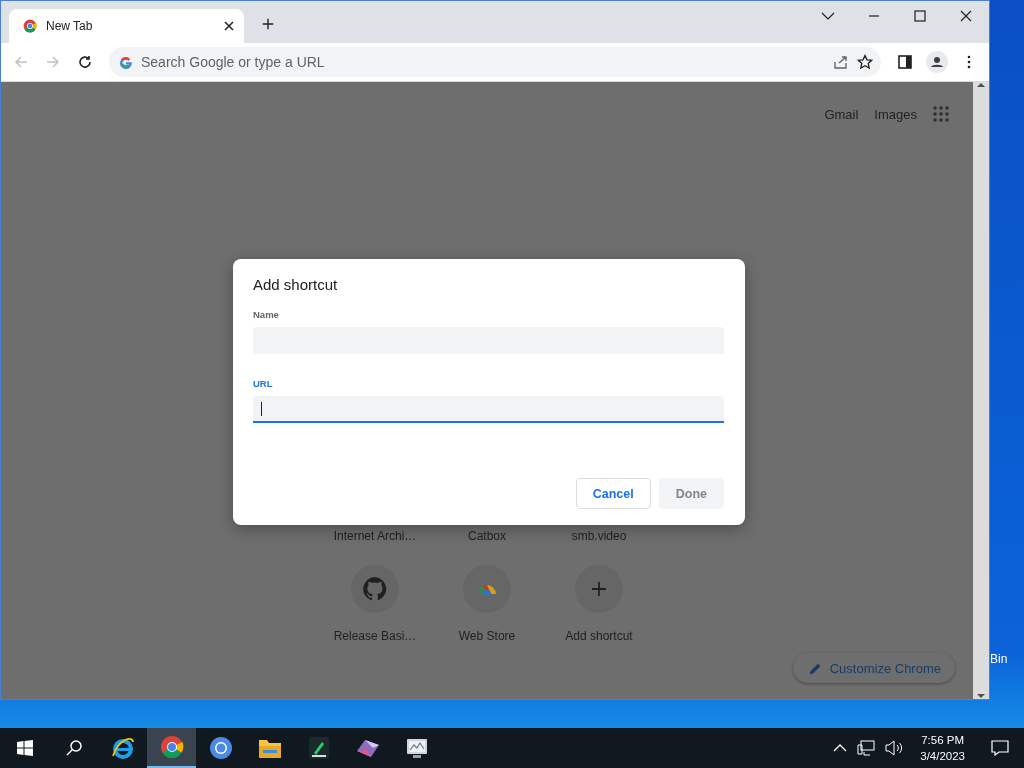  What do you see at coordinates (865, 62) in the screenshot?
I see `star-icon` at bounding box center [865, 62].